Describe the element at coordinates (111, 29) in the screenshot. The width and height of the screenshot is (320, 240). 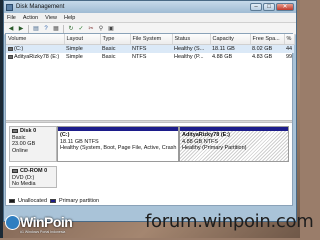
I see `view-icon: ▣` at that location.